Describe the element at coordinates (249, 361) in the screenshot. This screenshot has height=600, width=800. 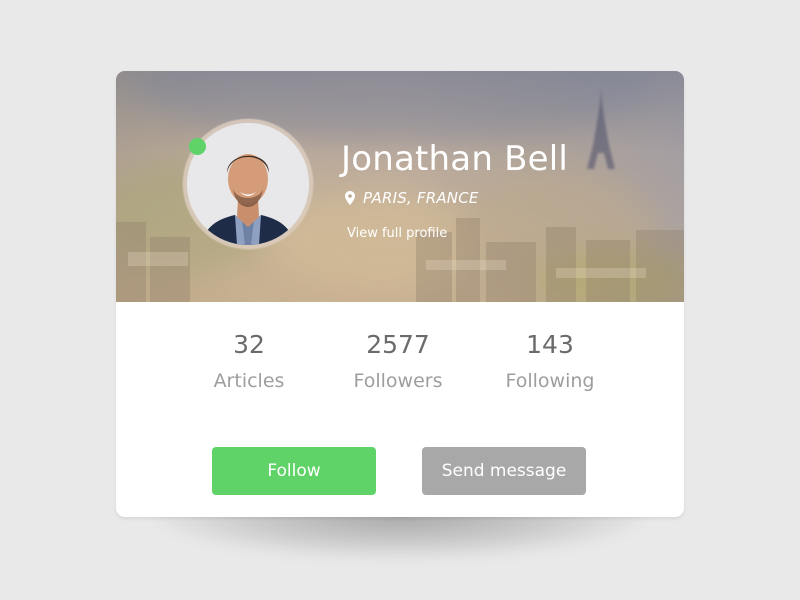
I see `stat-articles: 32 Articles` at that location.